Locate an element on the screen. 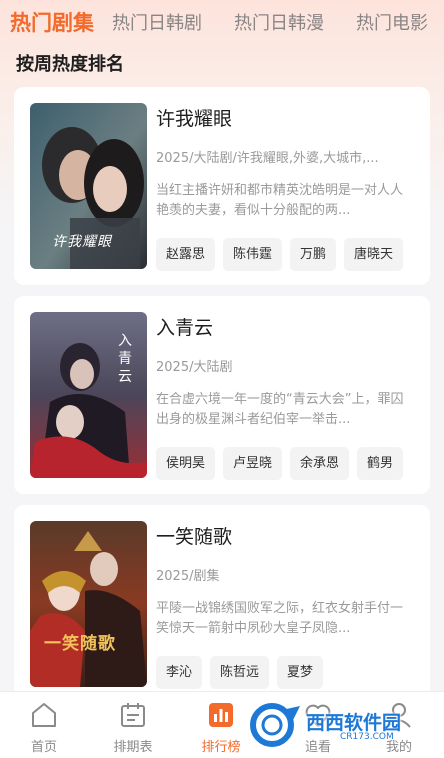  cast-tag: 侯明昊 is located at coordinates (186, 463).